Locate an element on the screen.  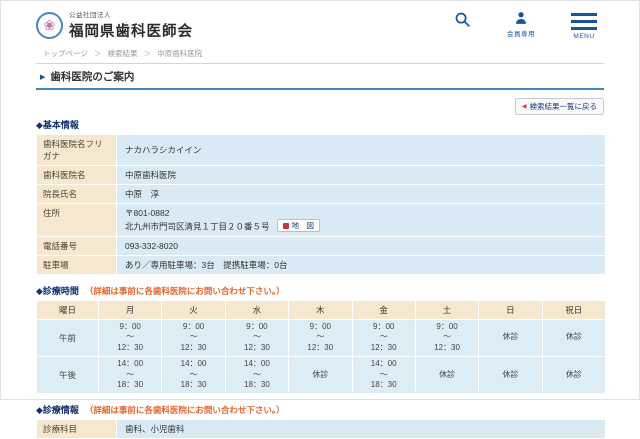
logo-flower-icon: ❀ is located at coordinates (49, 25).